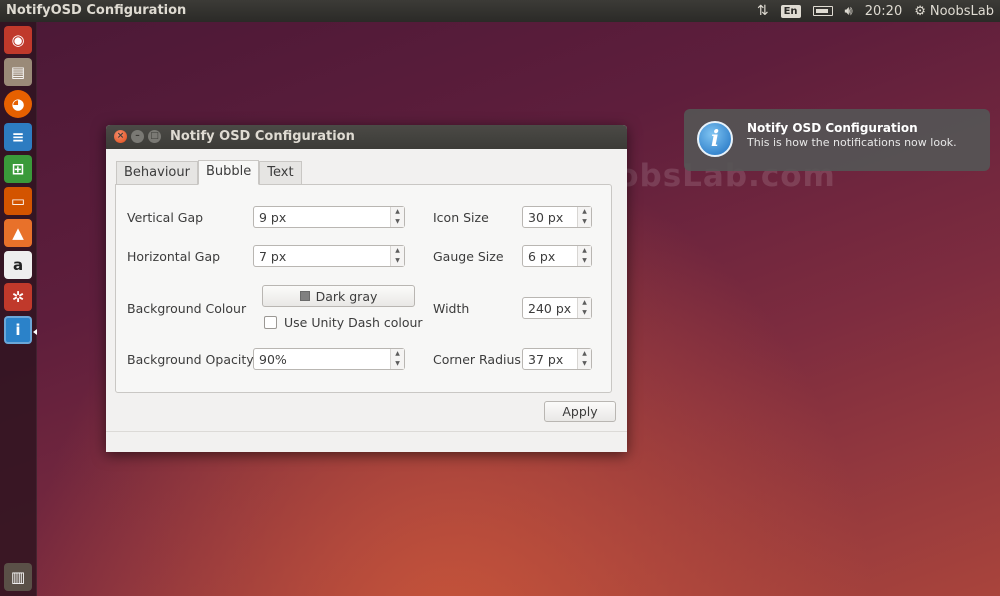  I want to click on keyboard-layout-indicator: En, so click(790, 11).